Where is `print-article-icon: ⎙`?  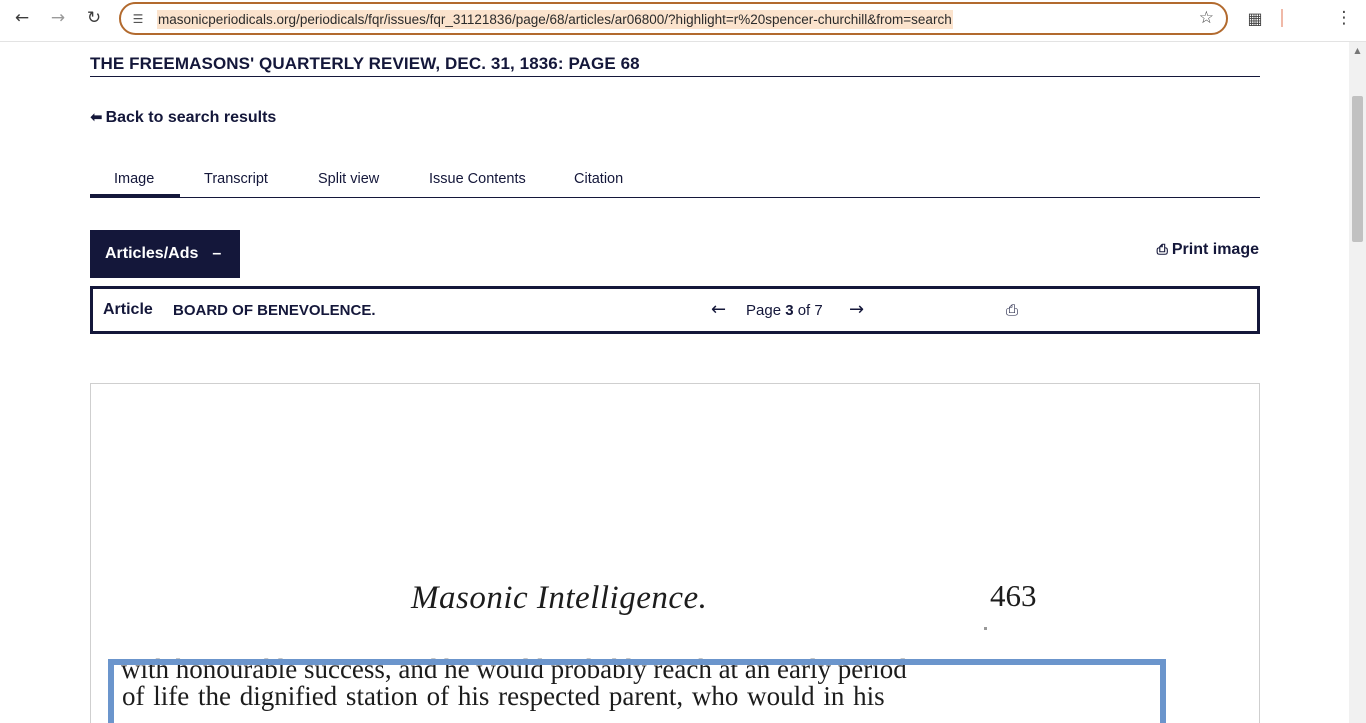
print-article-icon: ⎙ is located at coordinates (1012, 310).